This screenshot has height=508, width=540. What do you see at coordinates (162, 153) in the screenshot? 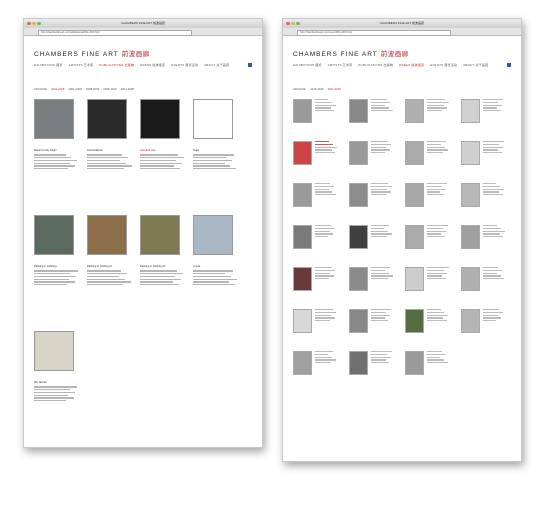
I see `publication-card: Intended Use` at bounding box center [162, 153].